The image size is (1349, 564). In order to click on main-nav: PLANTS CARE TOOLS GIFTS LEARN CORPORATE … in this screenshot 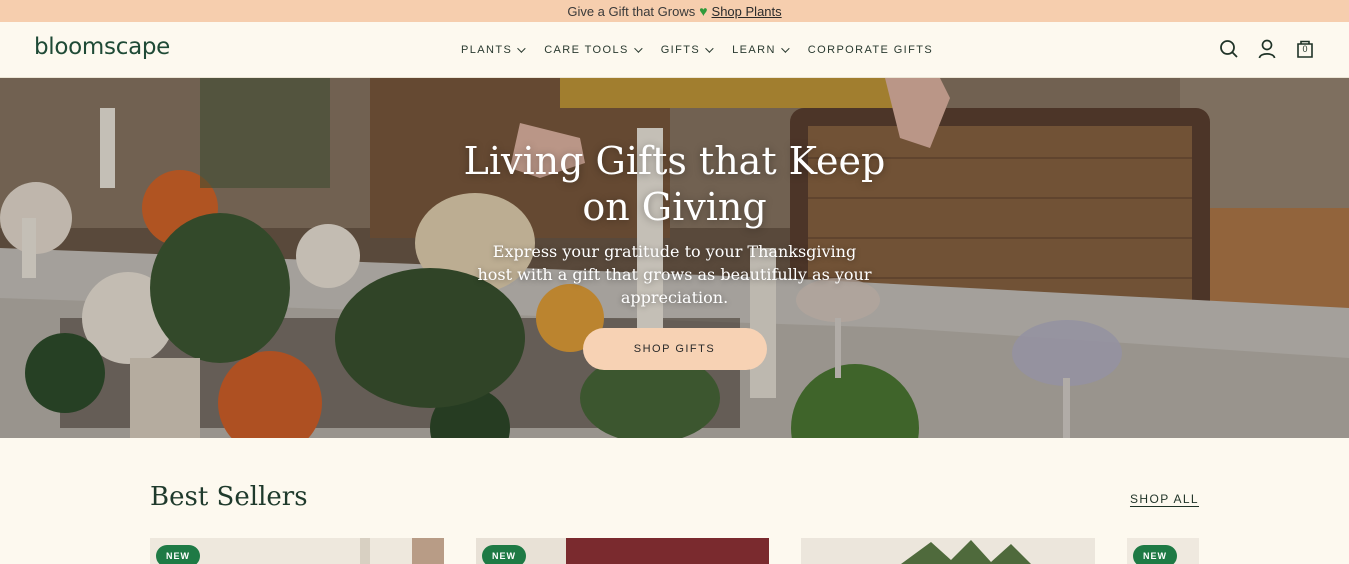, I will do `click(697, 50)`.